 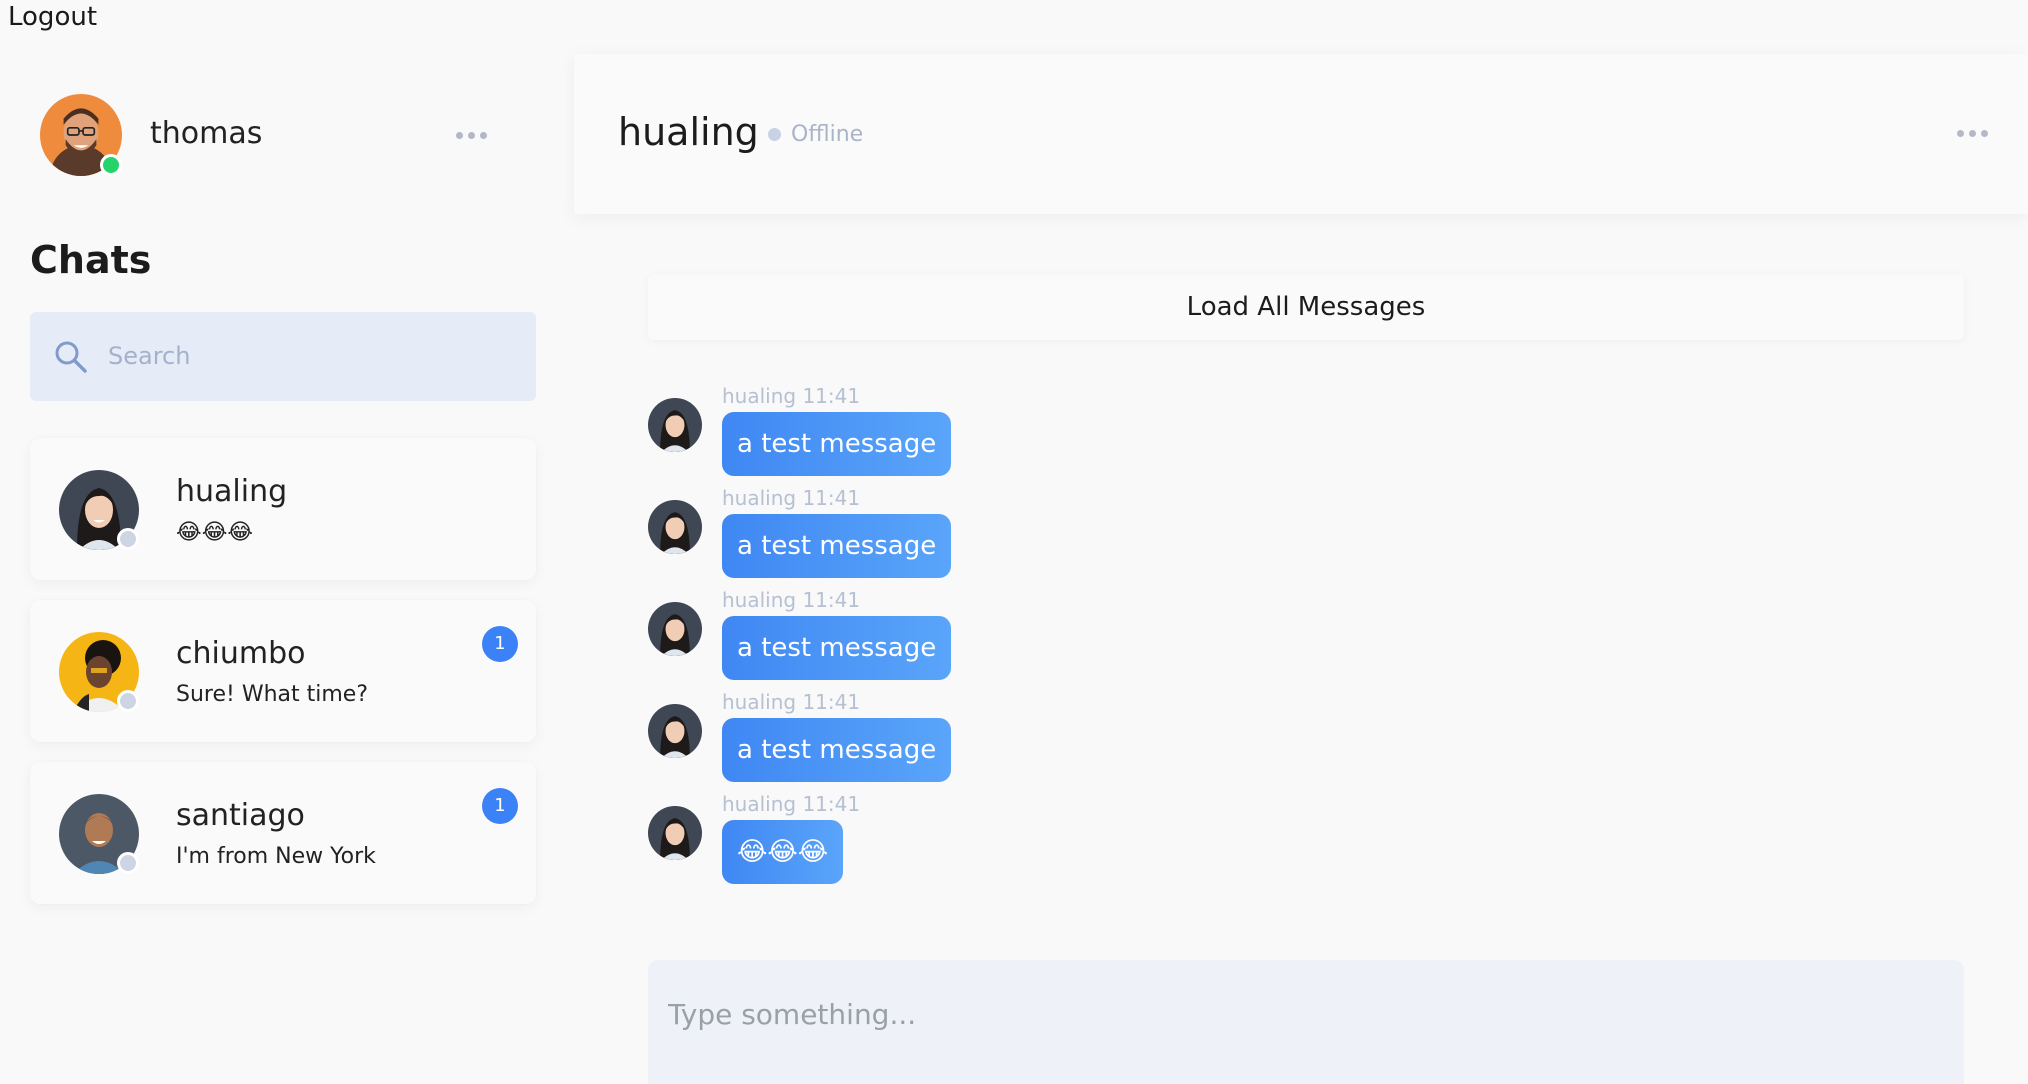 I want to click on chat-item-santiago: santiago I'm from New York 1, so click(x=283, y=833).